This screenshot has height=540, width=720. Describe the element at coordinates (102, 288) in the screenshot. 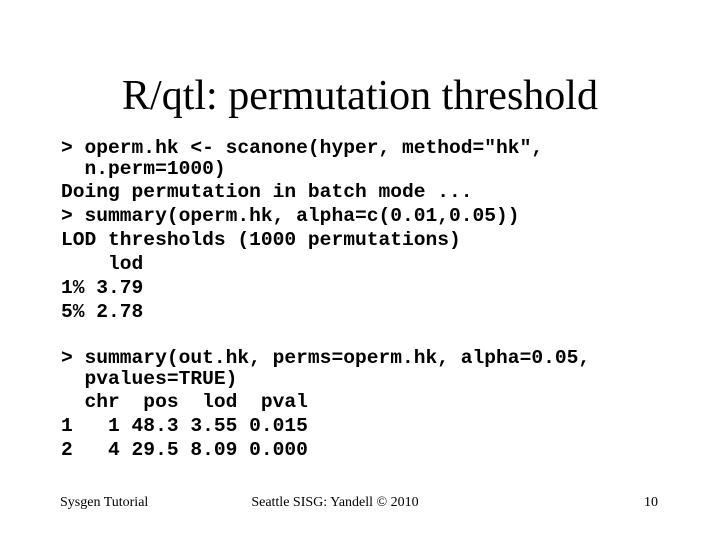

I see `threshold-table-row: 1% 3.79` at that location.